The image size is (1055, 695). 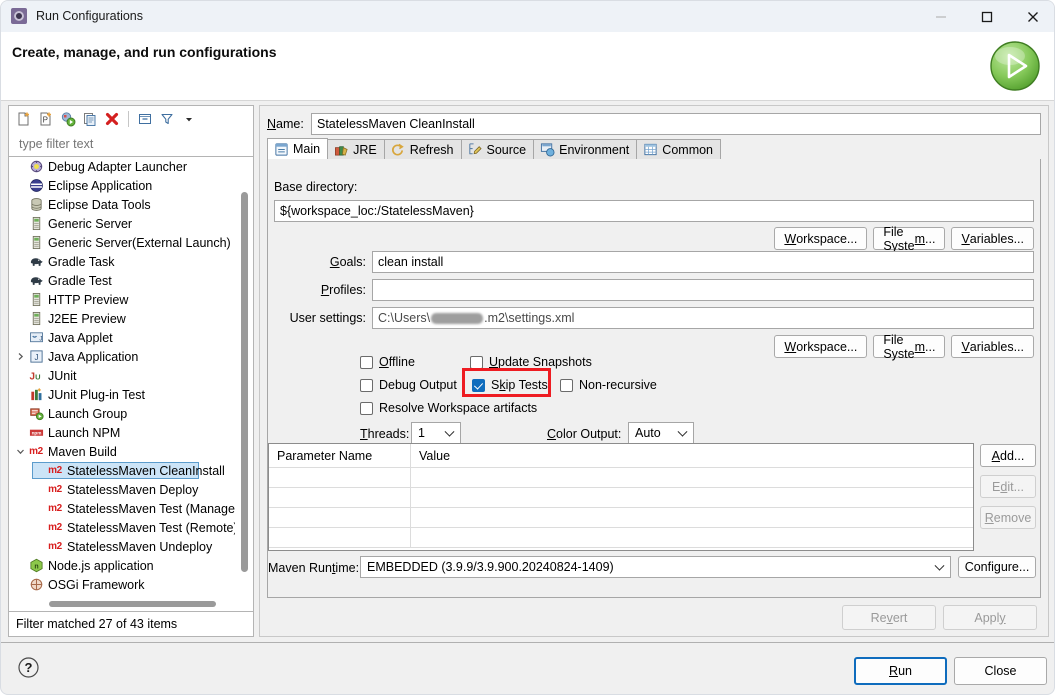 I want to click on filter-icon, so click(x=166, y=118).